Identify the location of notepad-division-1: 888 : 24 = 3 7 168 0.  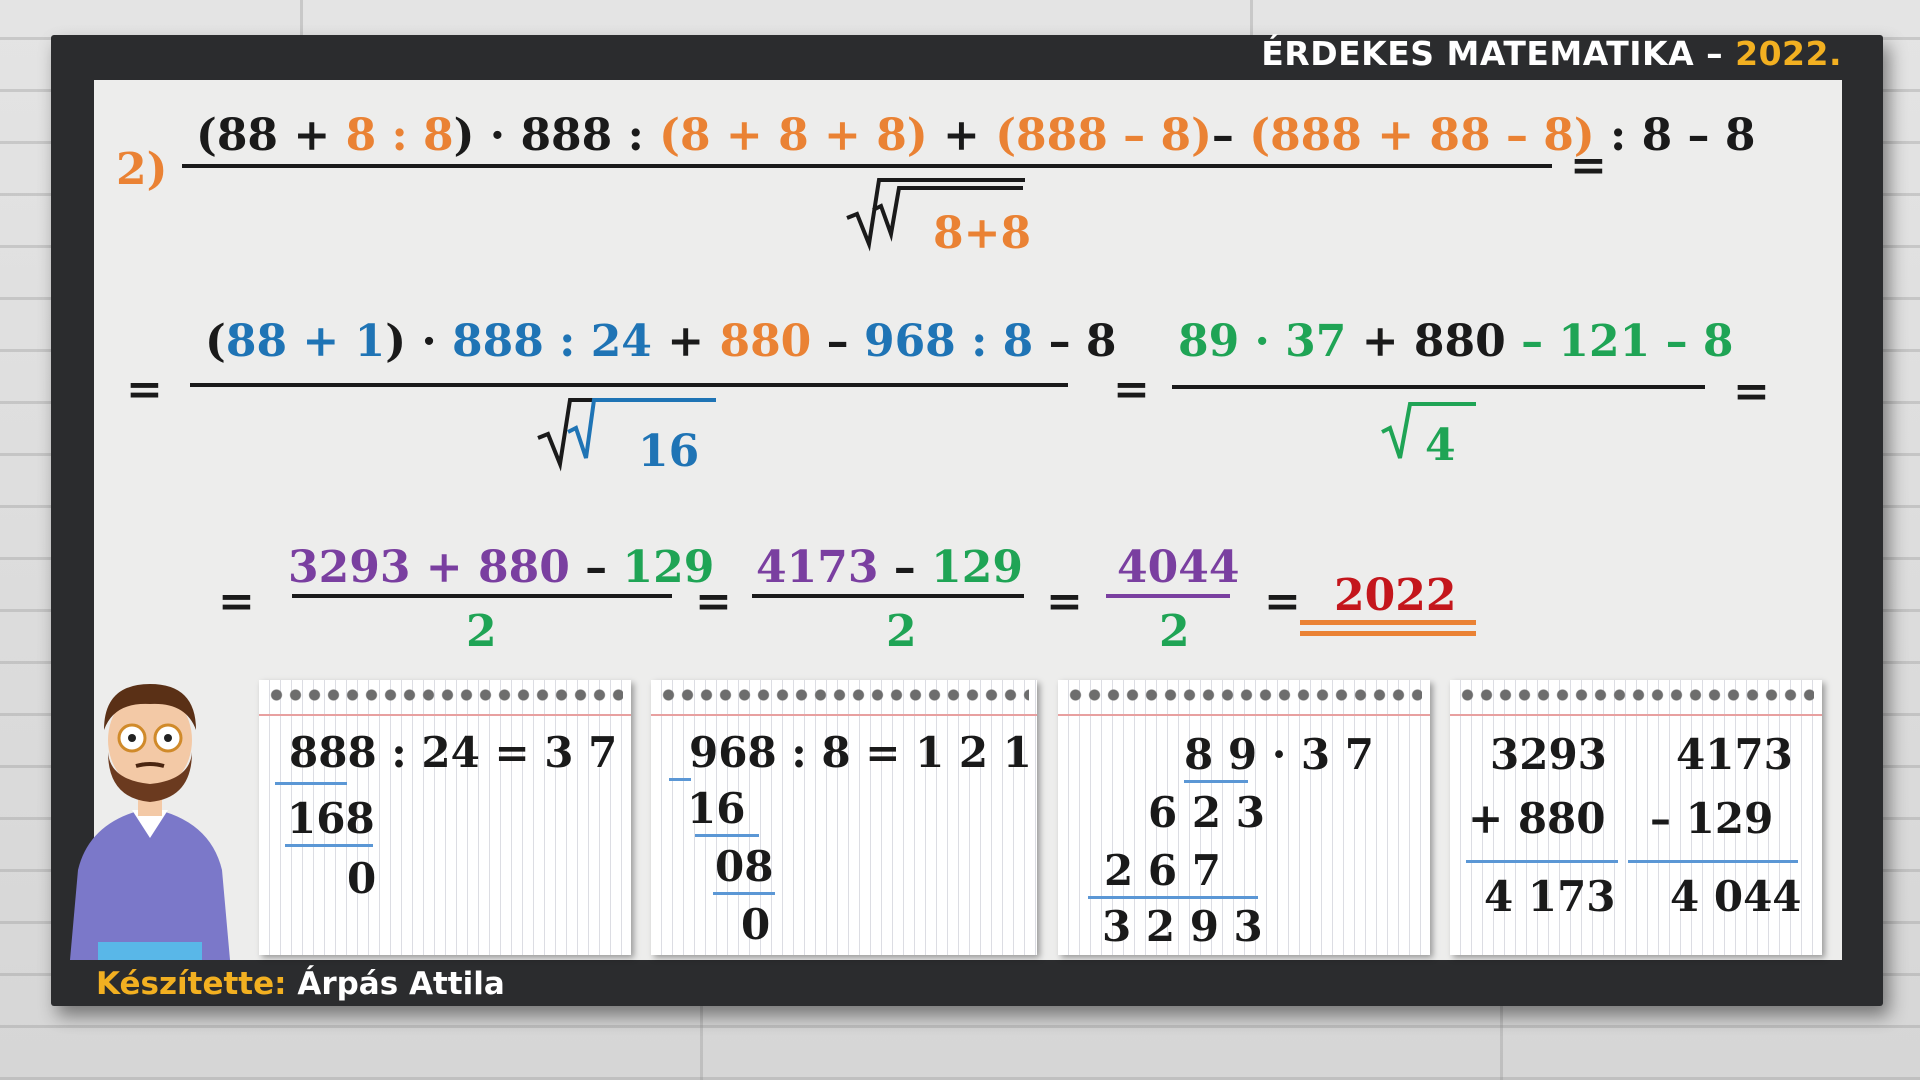
(445, 817).